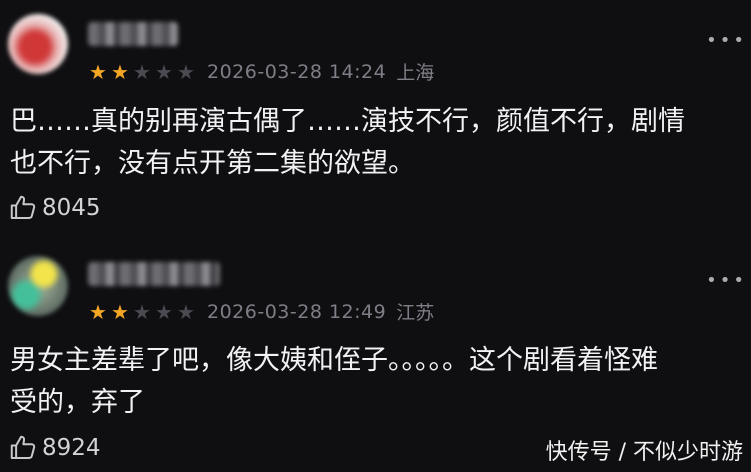  Describe the element at coordinates (644, 452) in the screenshot. I see `watermark-text: 快传号 / 不似少时游` at that location.